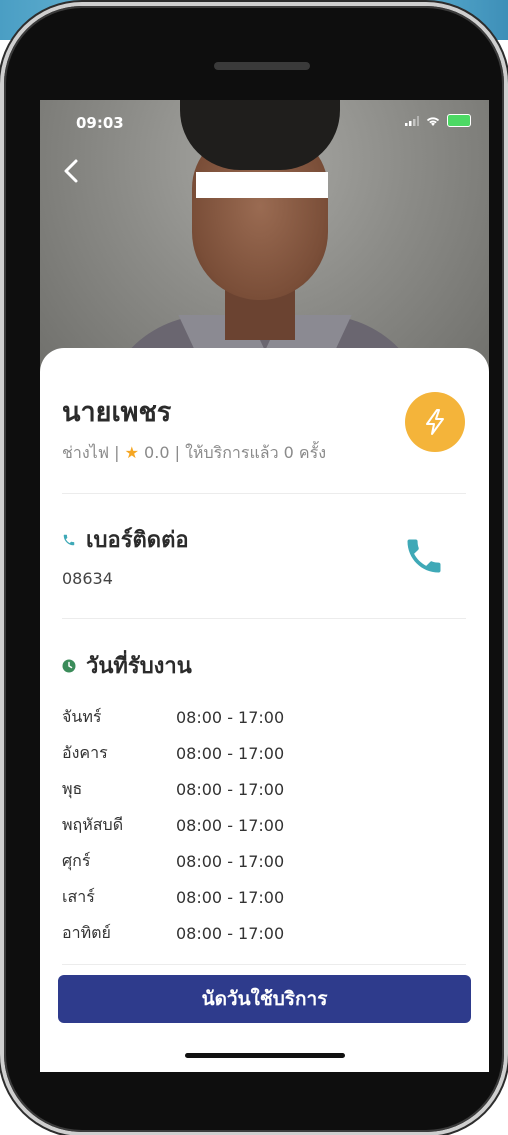 Image resolution: width=508 pixels, height=1135 pixels. Describe the element at coordinates (424, 556) in the screenshot. I see `call-button` at that location.